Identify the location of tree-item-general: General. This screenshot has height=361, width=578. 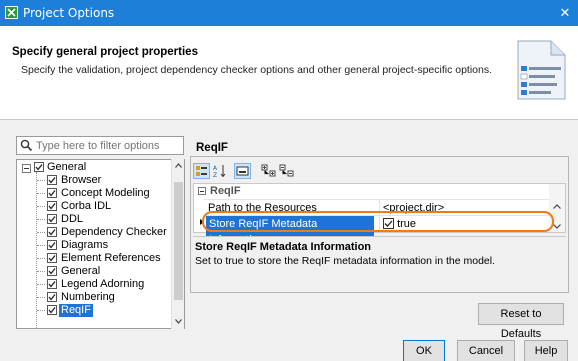
(97, 271).